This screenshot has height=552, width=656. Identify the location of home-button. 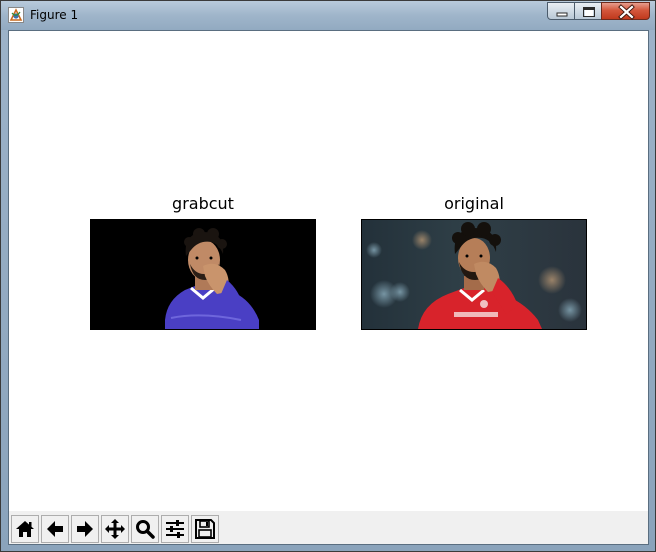
(25, 529).